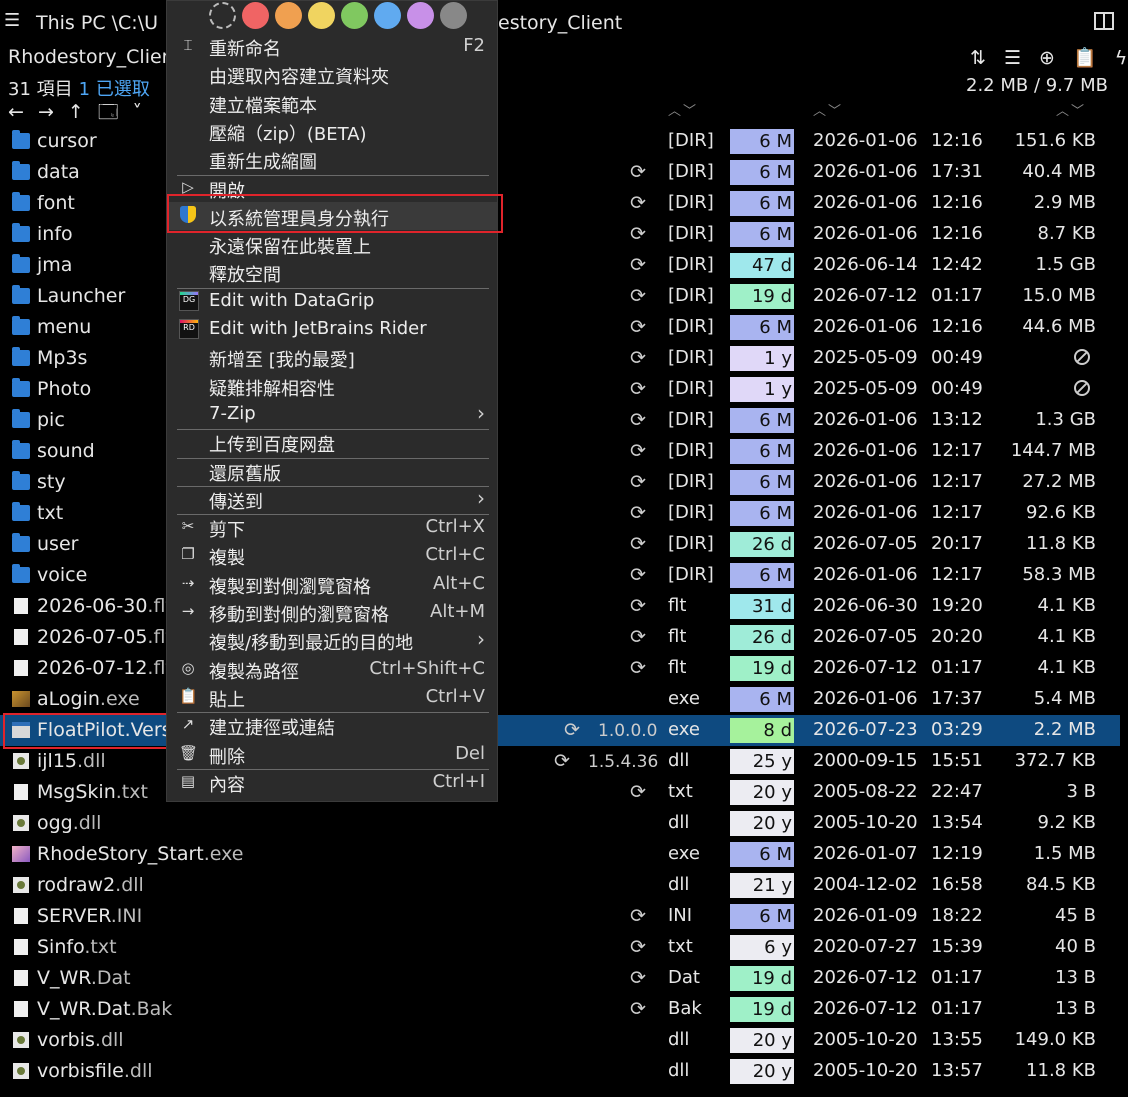  What do you see at coordinates (332, 414) in the screenshot?
I see `menu-item: 7-Zip ›` at bounding box center [332, 414].